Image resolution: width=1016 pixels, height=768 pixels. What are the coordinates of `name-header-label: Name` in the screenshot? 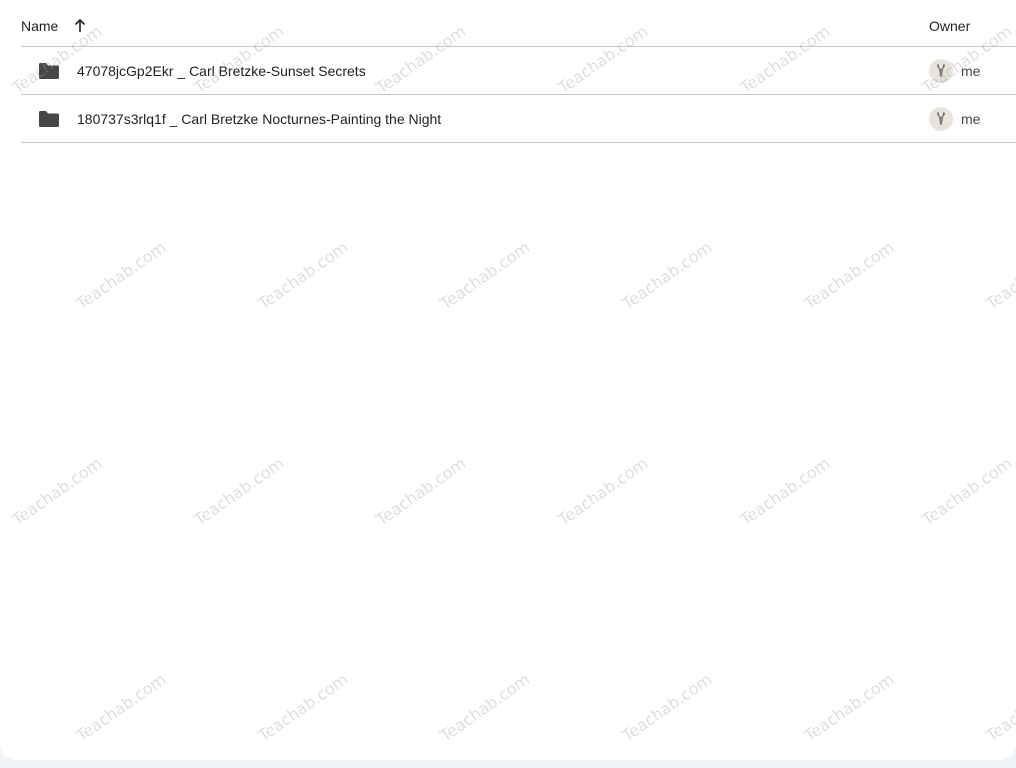 It's located at (40, 26).